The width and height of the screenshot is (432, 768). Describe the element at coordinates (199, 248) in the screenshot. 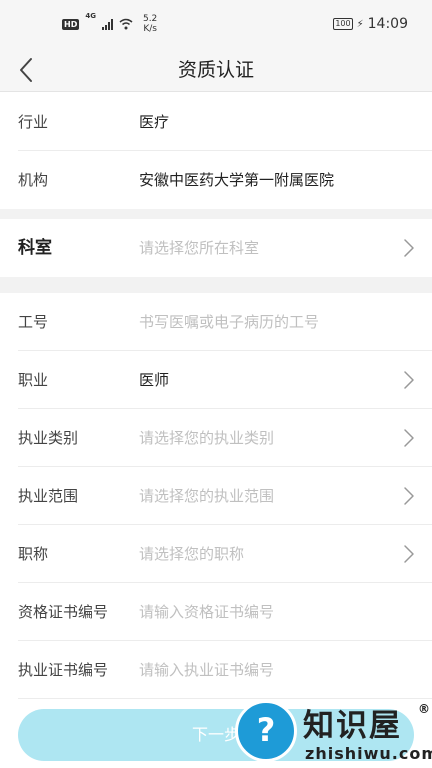

I see `department-select: 请选择您所在科室` at that location.